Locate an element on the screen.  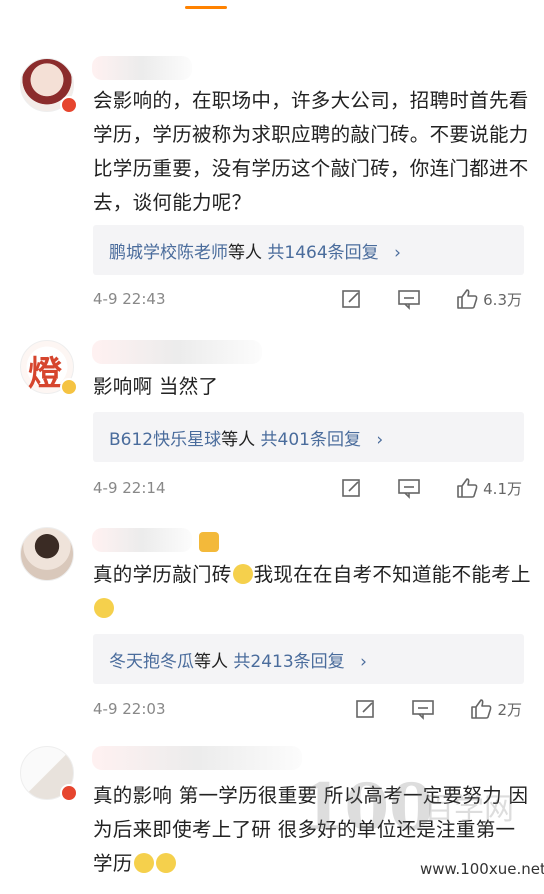
comment-time: 4-9 22:03 is located at coordinates (129, 709).